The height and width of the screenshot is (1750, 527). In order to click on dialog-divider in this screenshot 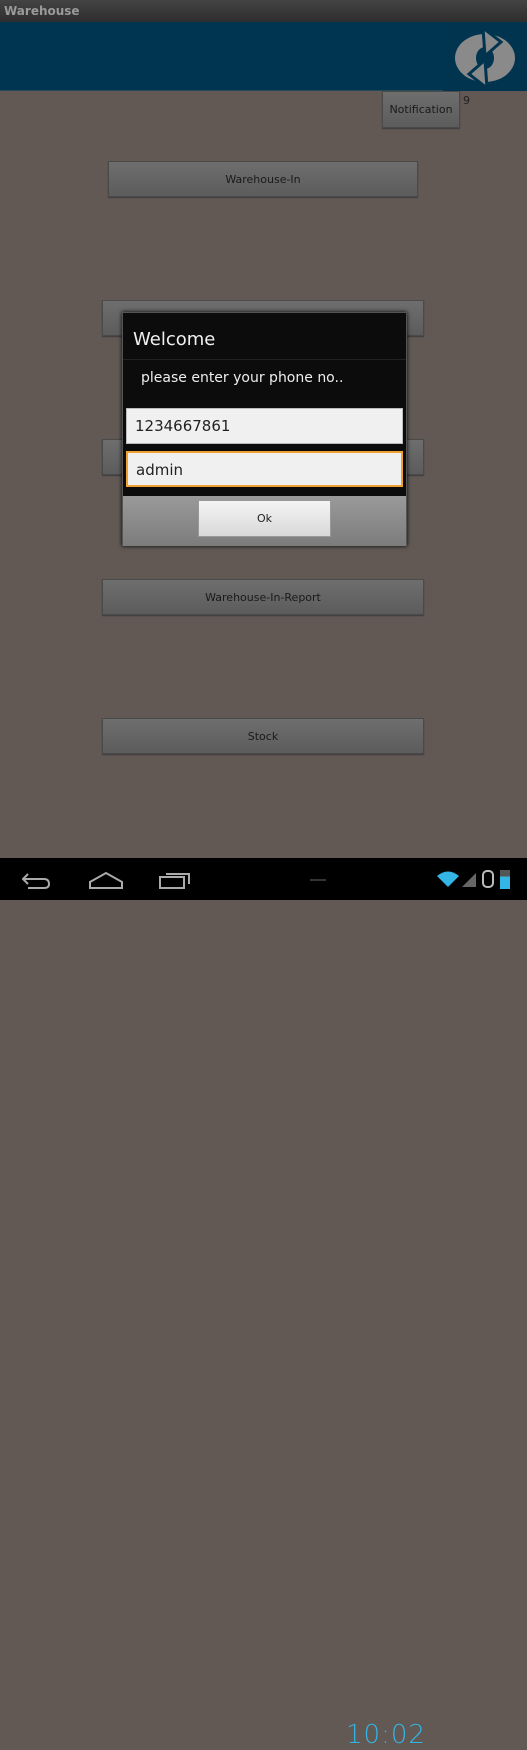, I will do `click(264, 359)`.